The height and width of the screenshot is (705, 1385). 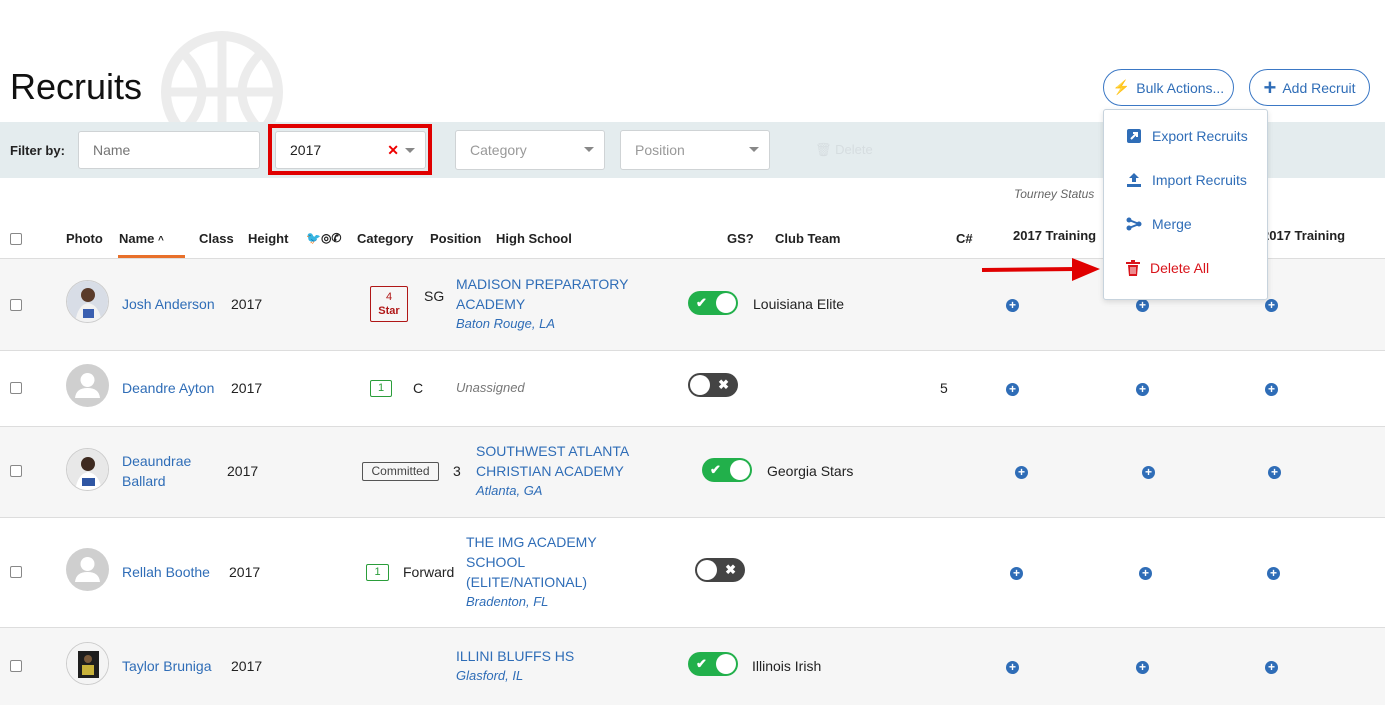 What do you see at coordinates (434, 296) in the screenshot?
I see `position-value: SG` at bounding box center [434, 296].